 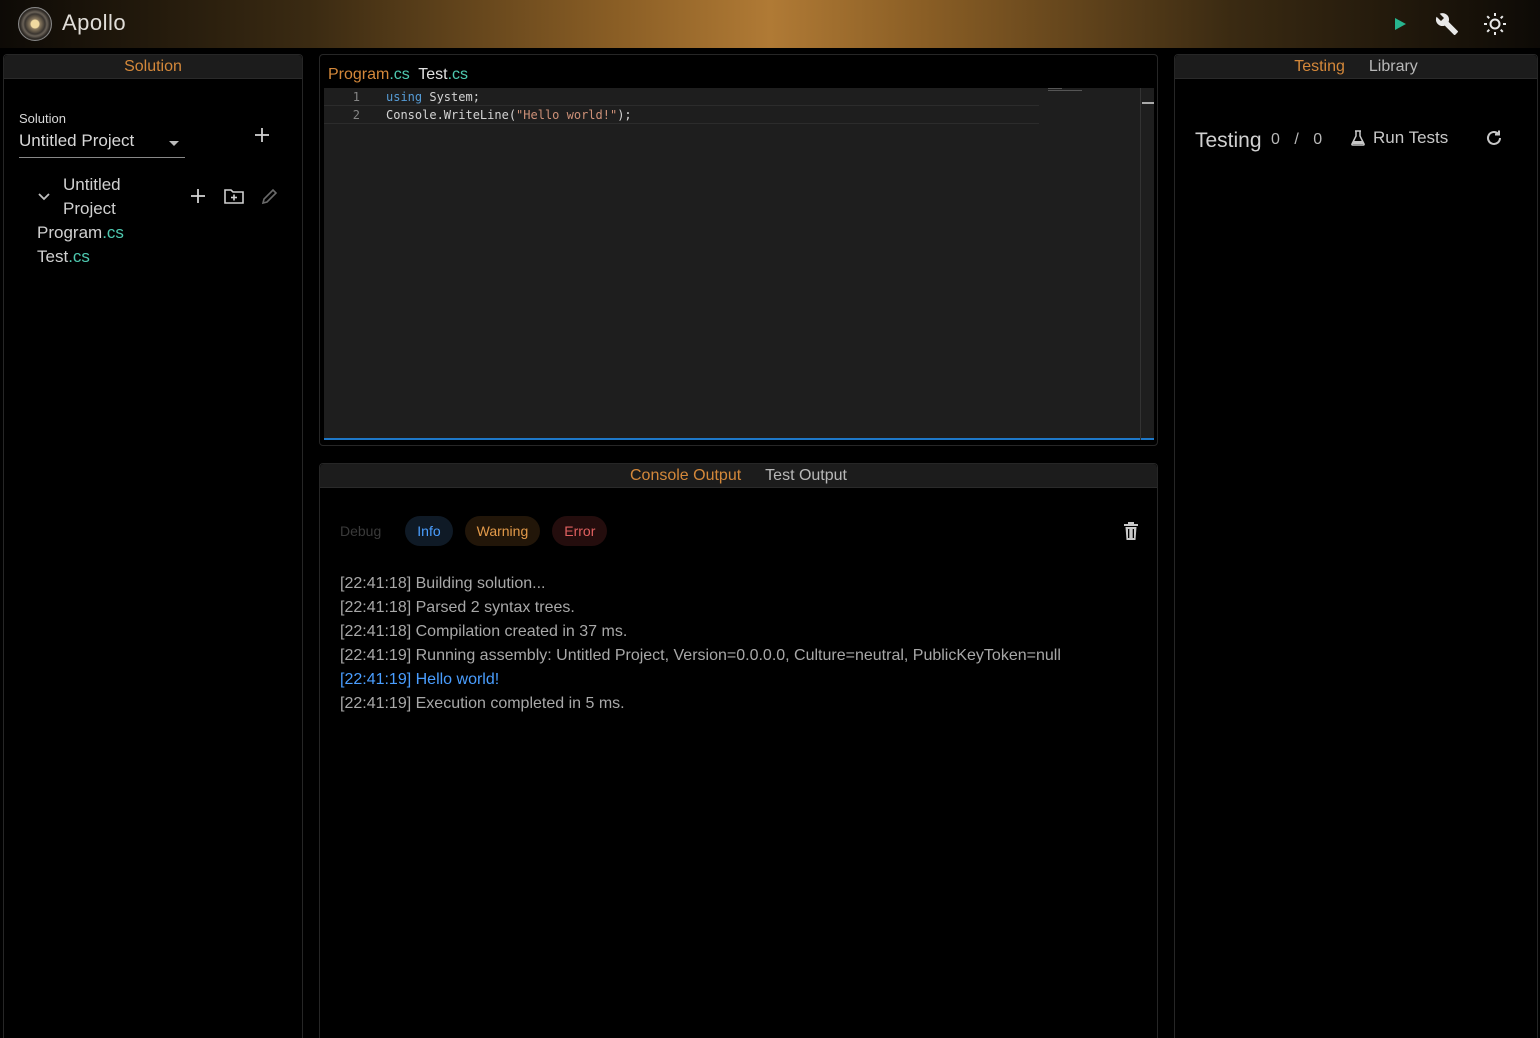 What do you see at coordinates (234, 196) in the screenshot?
I see `add-folder-icon` at bounding box center [234, 196].